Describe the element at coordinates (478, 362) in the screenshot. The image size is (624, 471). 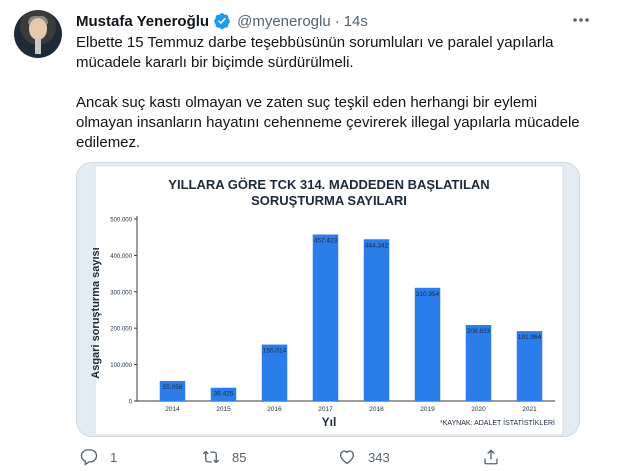
I see `bar-2020` at that location.